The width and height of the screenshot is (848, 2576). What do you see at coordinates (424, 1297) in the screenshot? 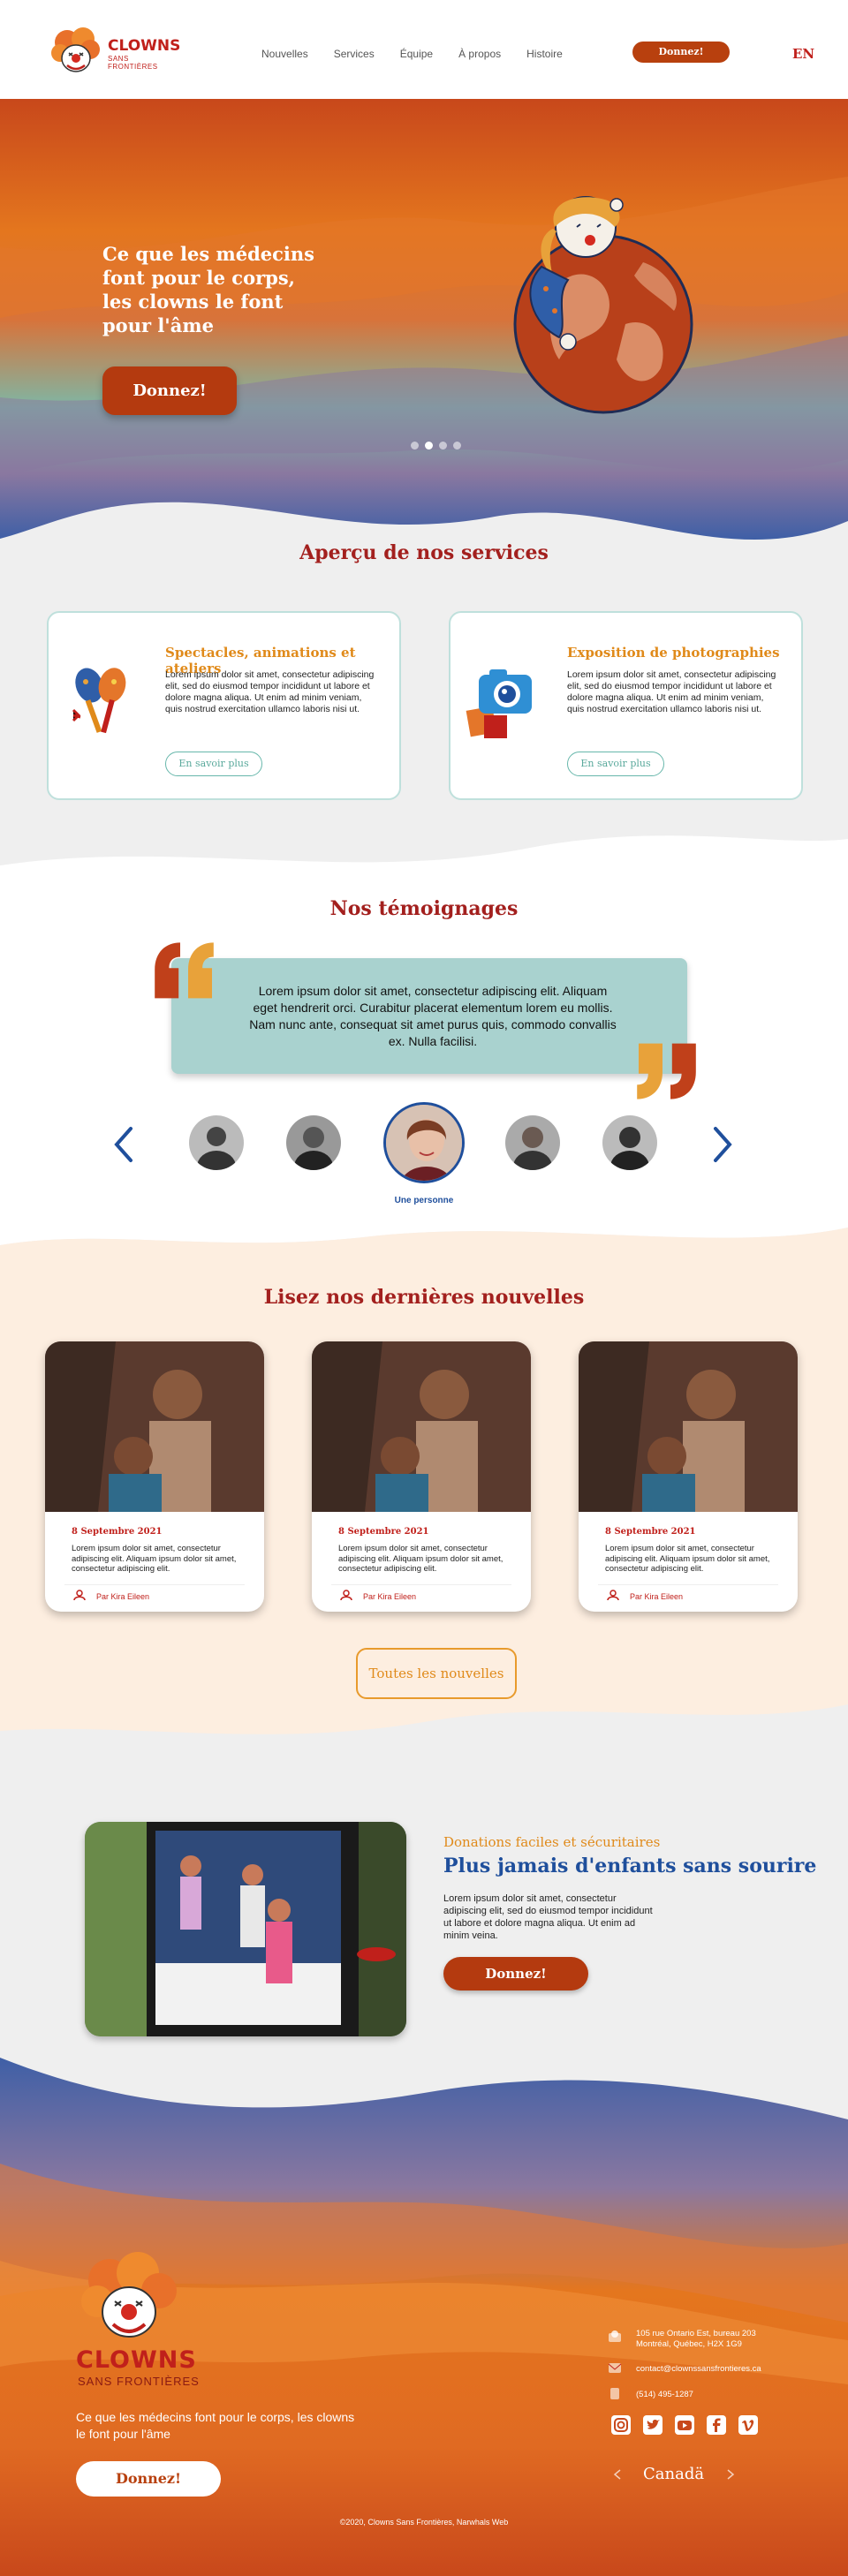
I see `news-title: Lisez nos dernières nouvelles` at bounding box center [424, 1297].